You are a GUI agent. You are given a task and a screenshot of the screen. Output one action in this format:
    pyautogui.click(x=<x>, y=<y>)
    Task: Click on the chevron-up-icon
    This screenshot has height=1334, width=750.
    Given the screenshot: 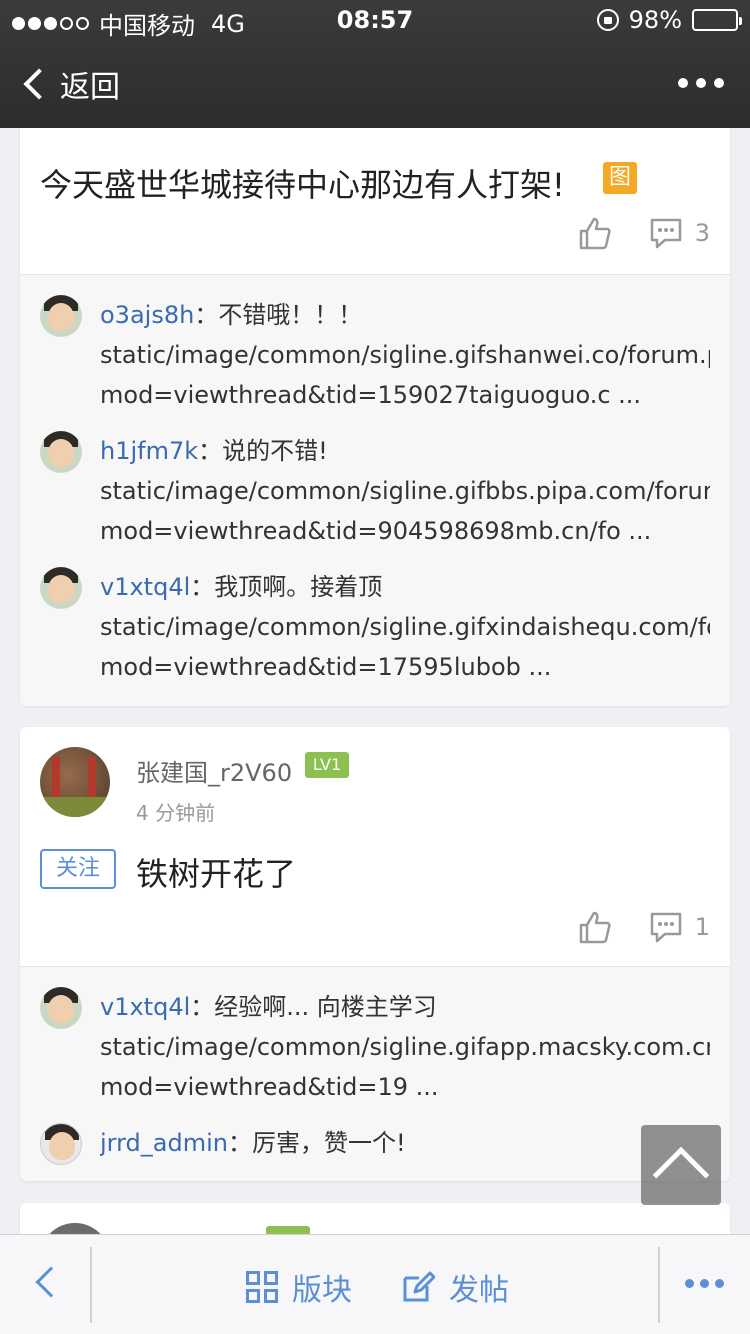 What is the action you would take?
    pyautogui.click(x=681, y=1175)
    